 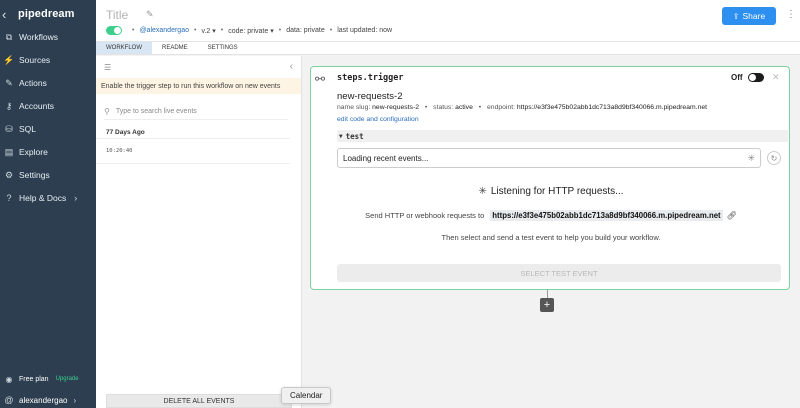 I want to click on status-value: active, so click(x=464, y=107).